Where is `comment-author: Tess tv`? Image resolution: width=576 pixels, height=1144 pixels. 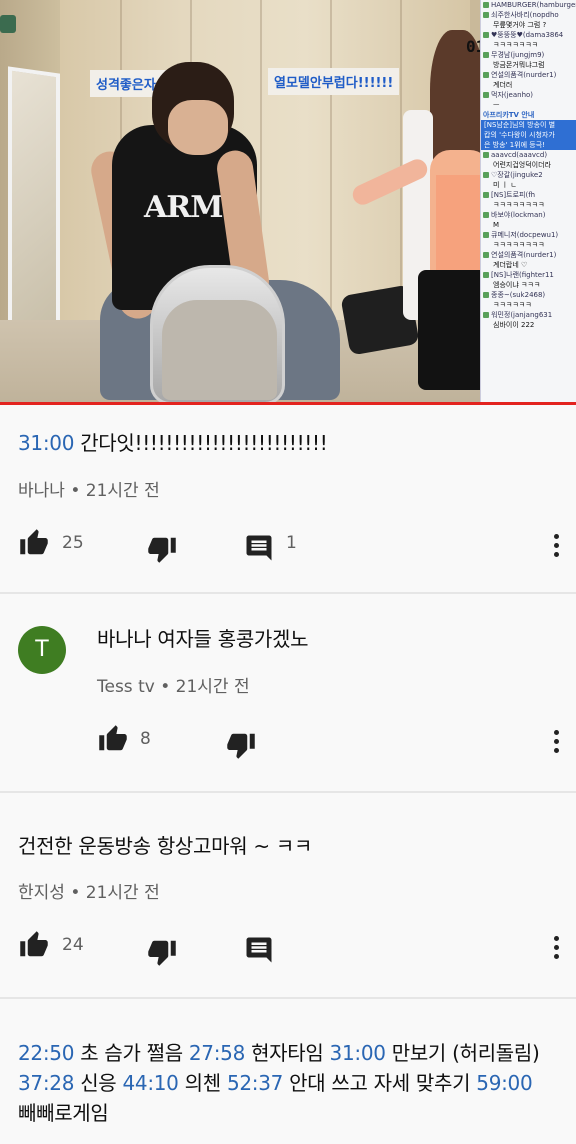 comment-author: Tess tv is located at coordinates (126, 687).